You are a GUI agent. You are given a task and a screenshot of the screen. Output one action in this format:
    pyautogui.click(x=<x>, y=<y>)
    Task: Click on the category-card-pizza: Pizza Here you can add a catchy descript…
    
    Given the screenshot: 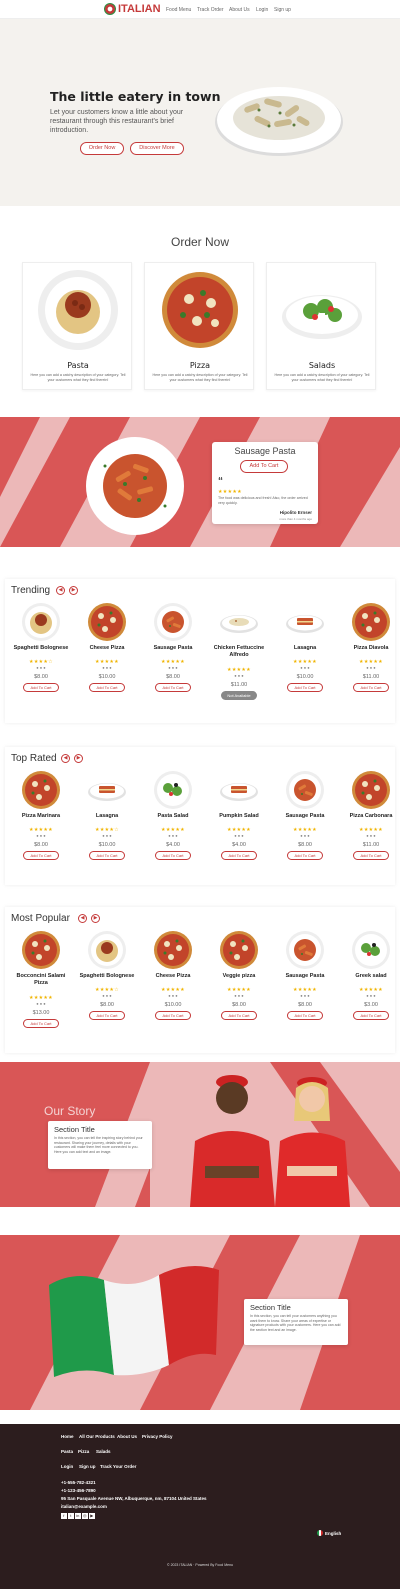 What is the action you would take?
    pyautogui.click(x=199, y=326)
    